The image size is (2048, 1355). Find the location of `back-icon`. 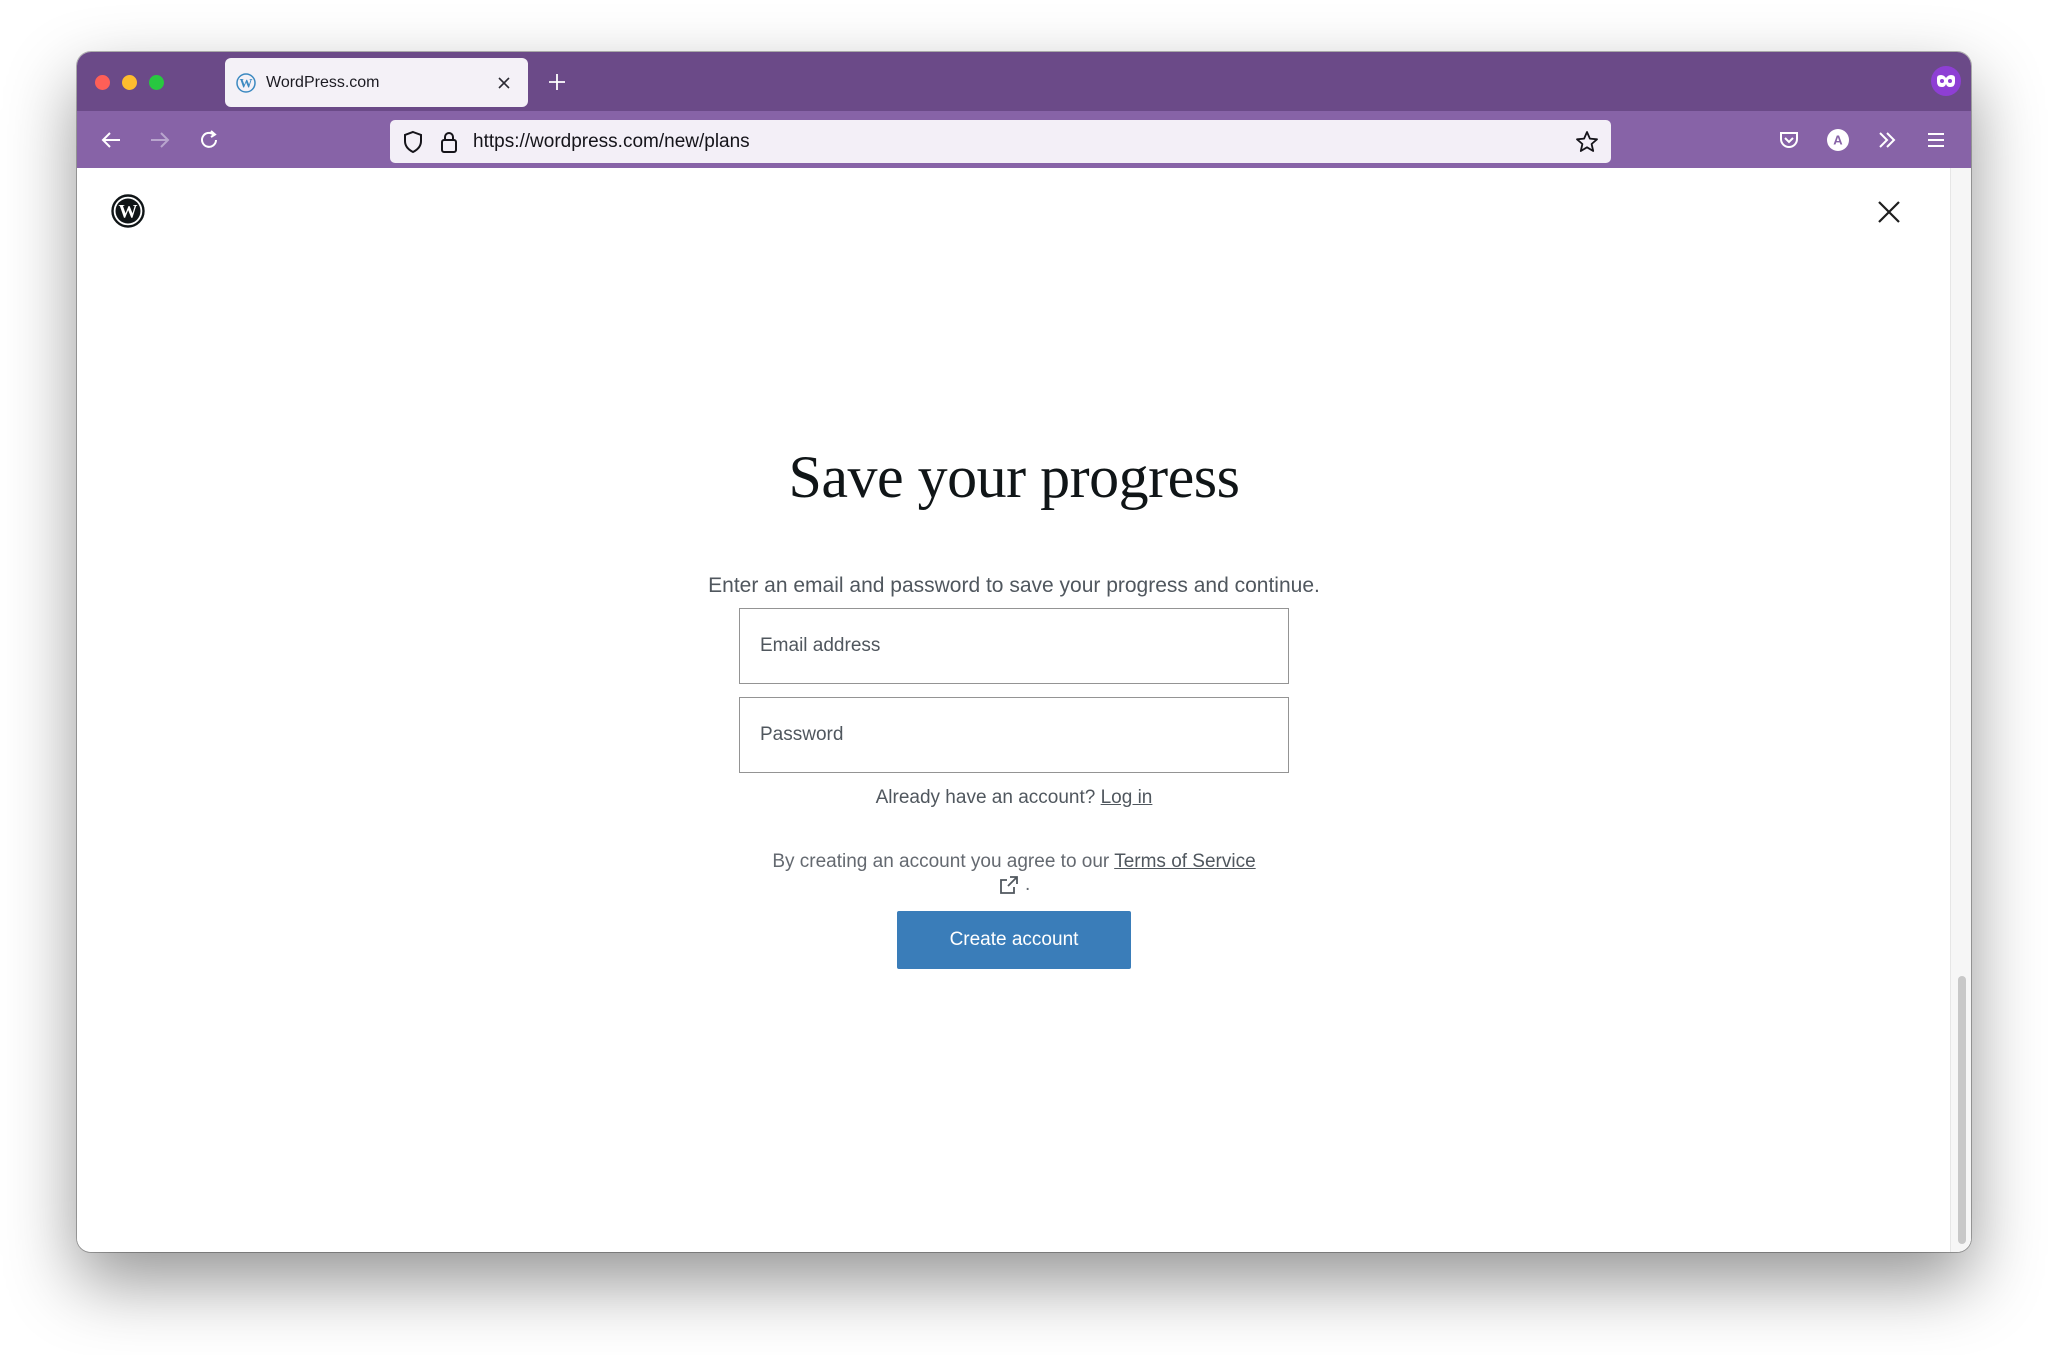

back-icon is located at coordinates (111, 140).